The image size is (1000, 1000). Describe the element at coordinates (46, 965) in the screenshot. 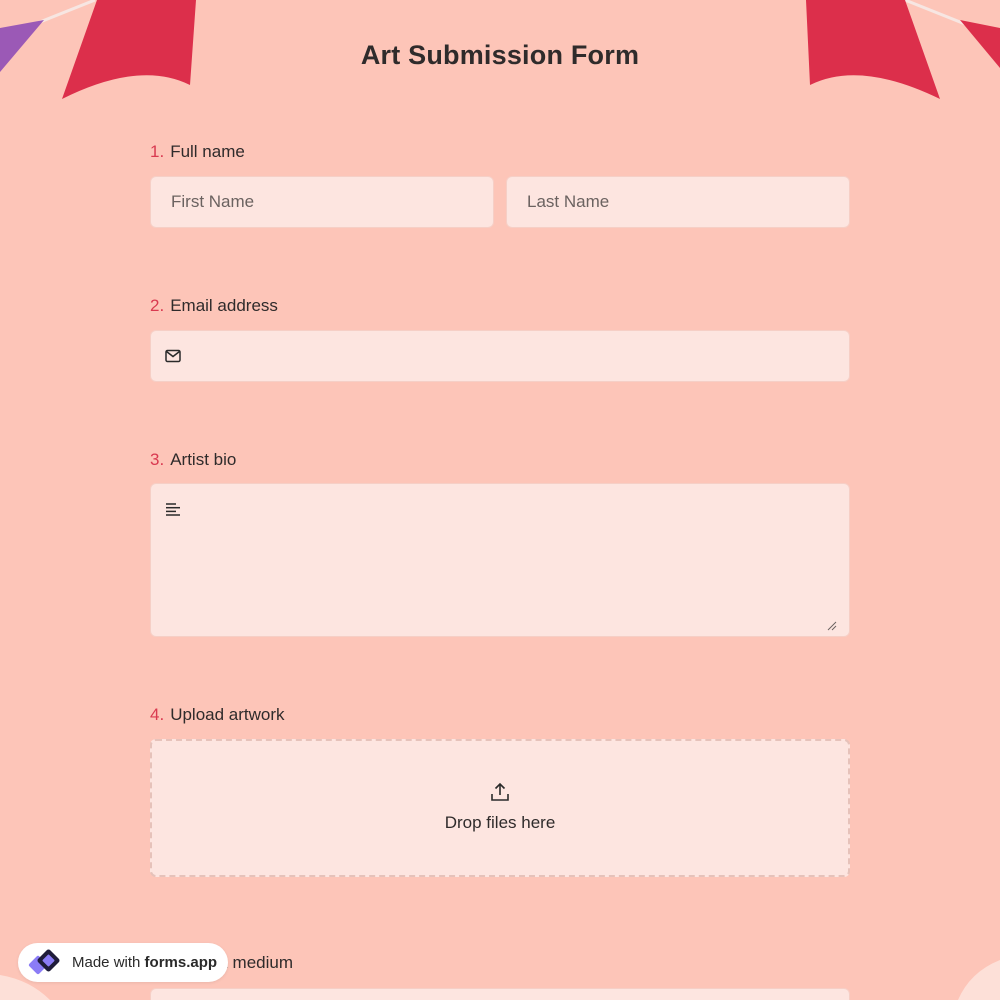

I see `forms-app-logo-icon` at that location.